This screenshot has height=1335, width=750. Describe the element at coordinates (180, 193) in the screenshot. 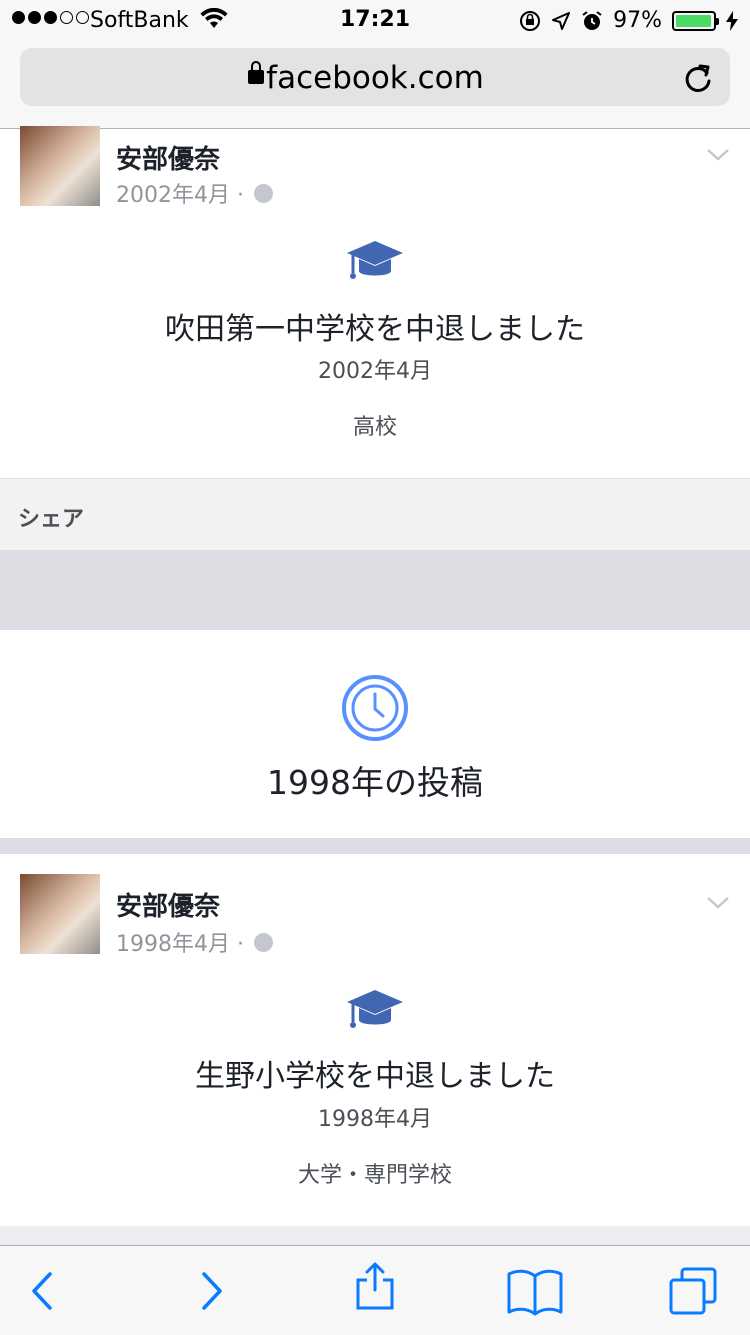

I see `post-date: 2002年4月 ·` at that location.